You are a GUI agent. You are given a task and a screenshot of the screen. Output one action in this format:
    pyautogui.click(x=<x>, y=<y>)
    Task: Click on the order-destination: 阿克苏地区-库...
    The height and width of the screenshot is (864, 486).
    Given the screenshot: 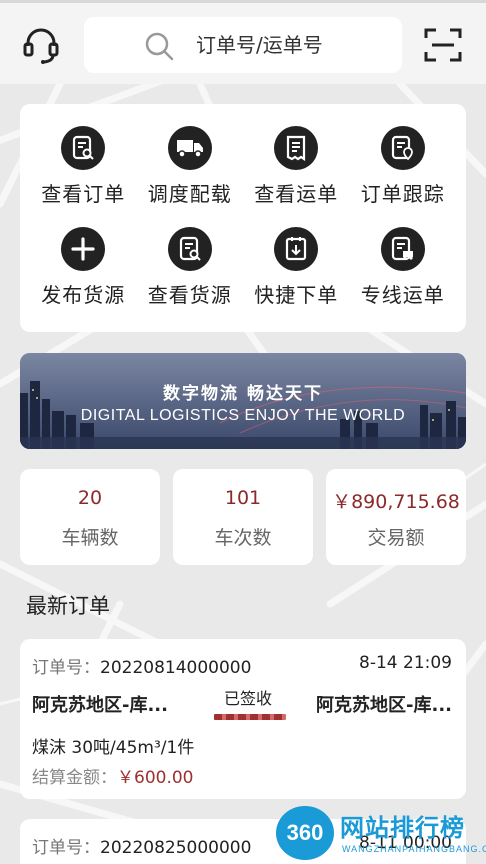 What is the action you would take?
    pyautogui.click(x=384, y=705)
    